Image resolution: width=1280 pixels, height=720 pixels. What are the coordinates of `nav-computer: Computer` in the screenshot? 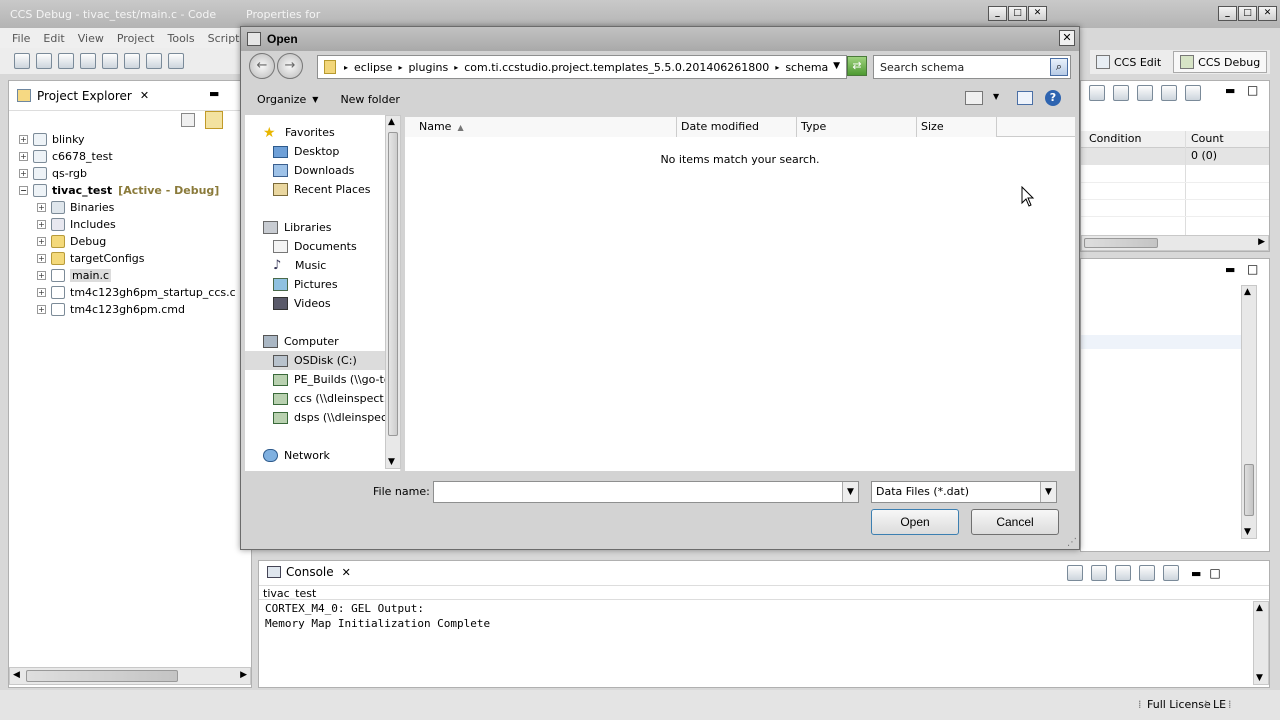 It's located at (301, 341).